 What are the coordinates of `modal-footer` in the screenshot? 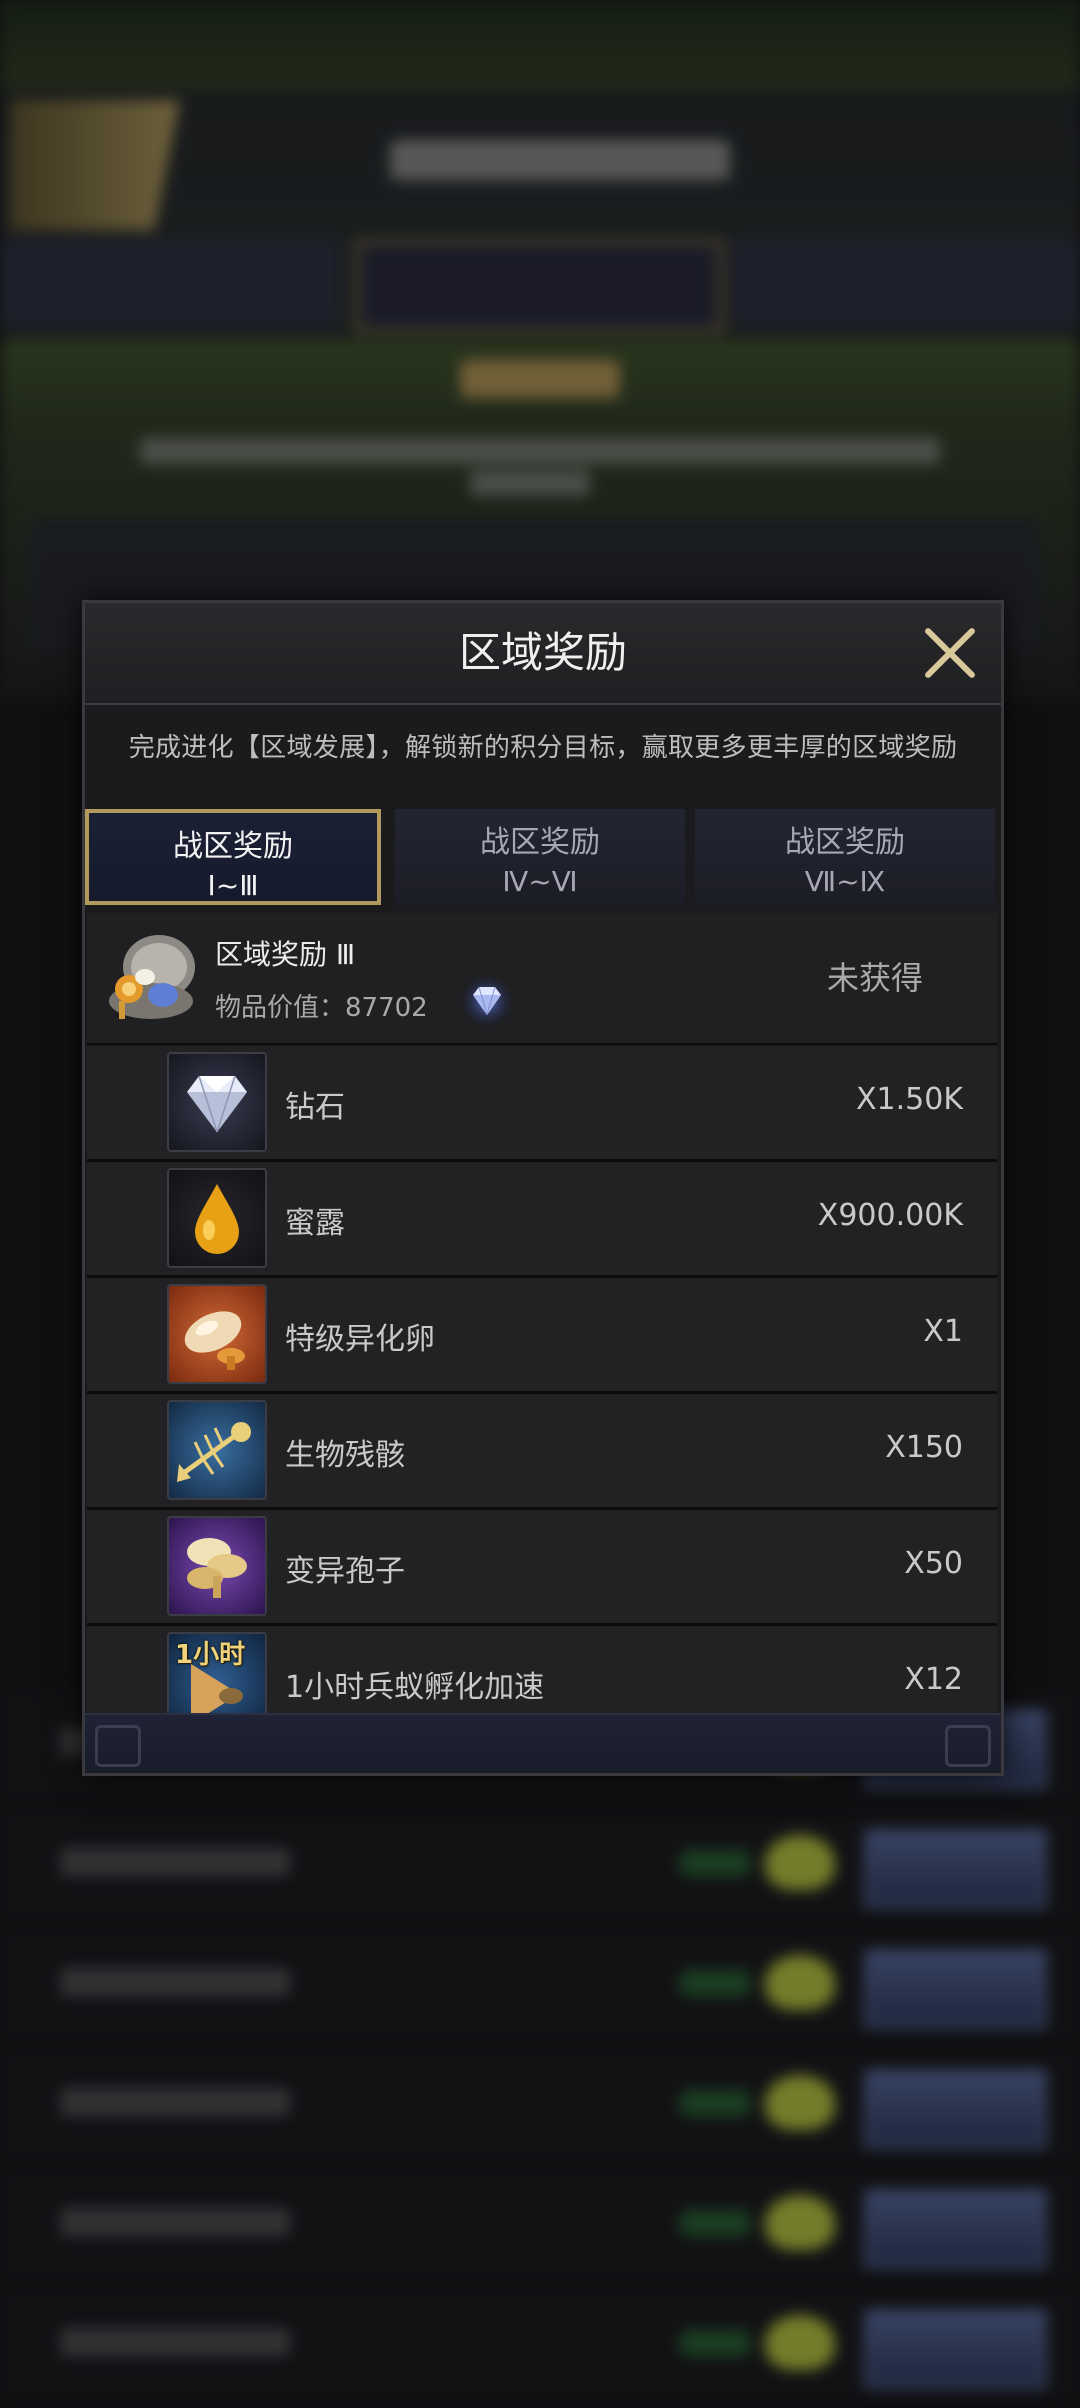 It's located at (543, 1742).